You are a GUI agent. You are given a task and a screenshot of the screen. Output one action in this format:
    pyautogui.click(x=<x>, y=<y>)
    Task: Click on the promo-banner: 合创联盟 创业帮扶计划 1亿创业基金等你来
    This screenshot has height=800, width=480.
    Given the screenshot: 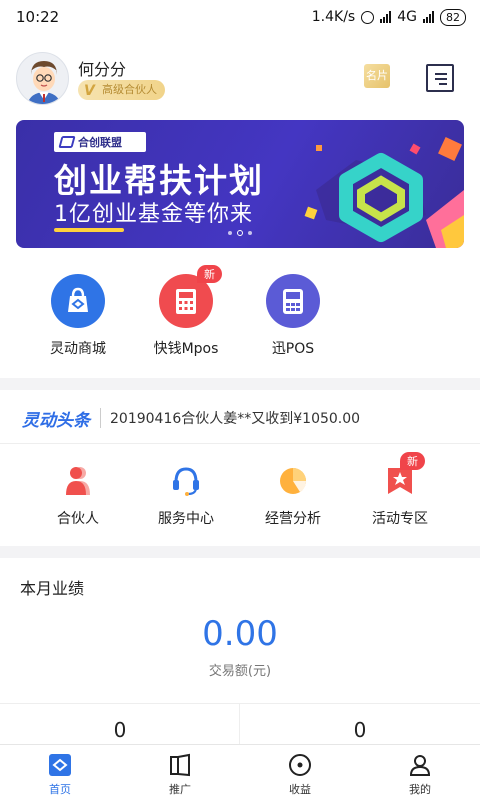 What is the action you would take?
    pyautogui.click(x=240, y=184)
    